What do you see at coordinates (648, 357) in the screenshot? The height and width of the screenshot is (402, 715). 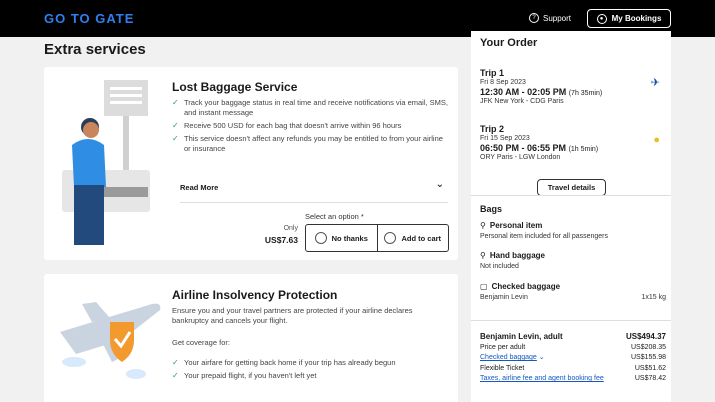 I see `price-line-value: US$155.98` at bounding box center [648, 357].